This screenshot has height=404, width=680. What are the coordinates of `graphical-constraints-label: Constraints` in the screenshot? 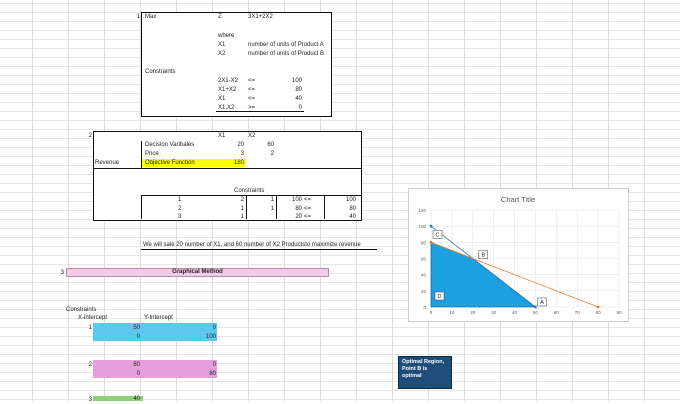 It's located at (81, 310).